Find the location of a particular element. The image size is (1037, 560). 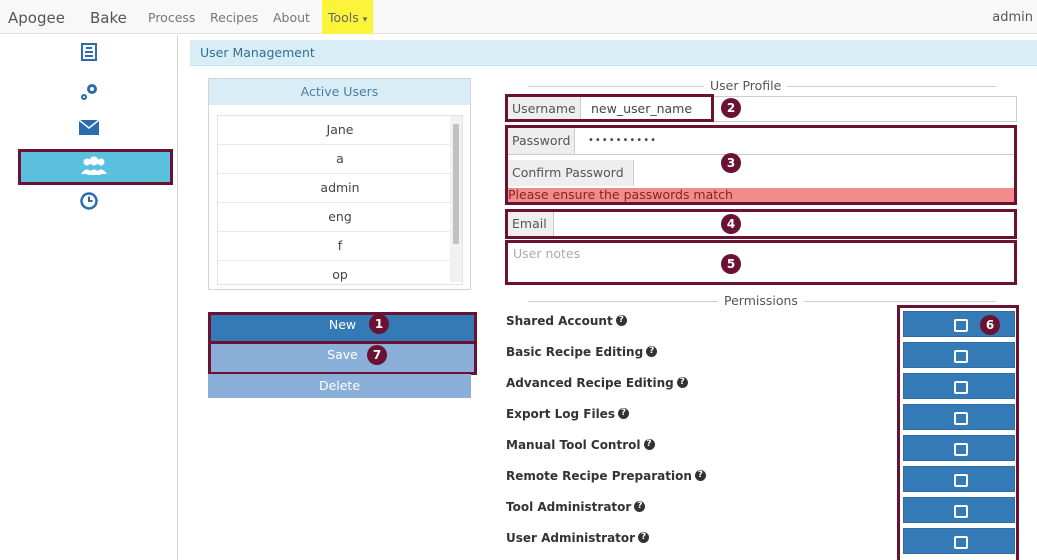

callout-badge-6: 6 is located at coordinates (990, 325).